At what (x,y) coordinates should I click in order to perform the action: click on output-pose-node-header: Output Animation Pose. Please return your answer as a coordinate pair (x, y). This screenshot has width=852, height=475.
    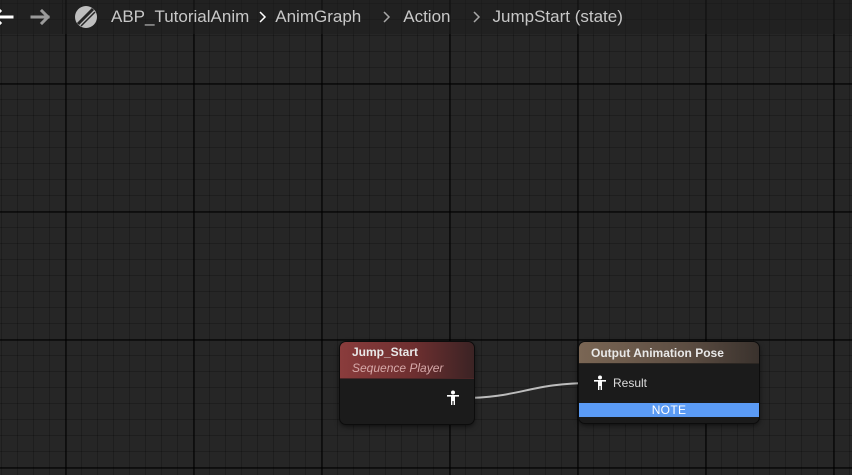
    Looking at the image, I should click on (669, 353).